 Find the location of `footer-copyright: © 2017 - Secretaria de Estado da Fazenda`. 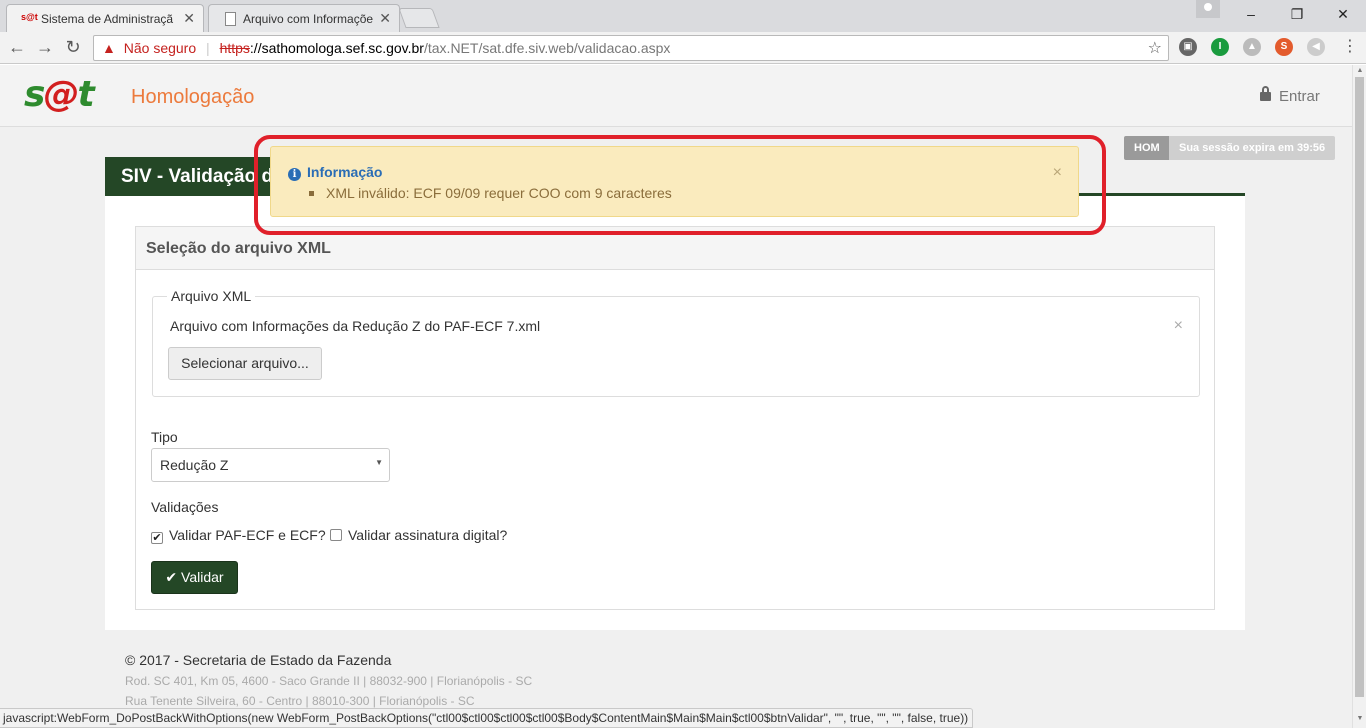

footer-copyright: © 2017 - Secretaria de Estado da Fazenda is located at coordinates (258, 660).